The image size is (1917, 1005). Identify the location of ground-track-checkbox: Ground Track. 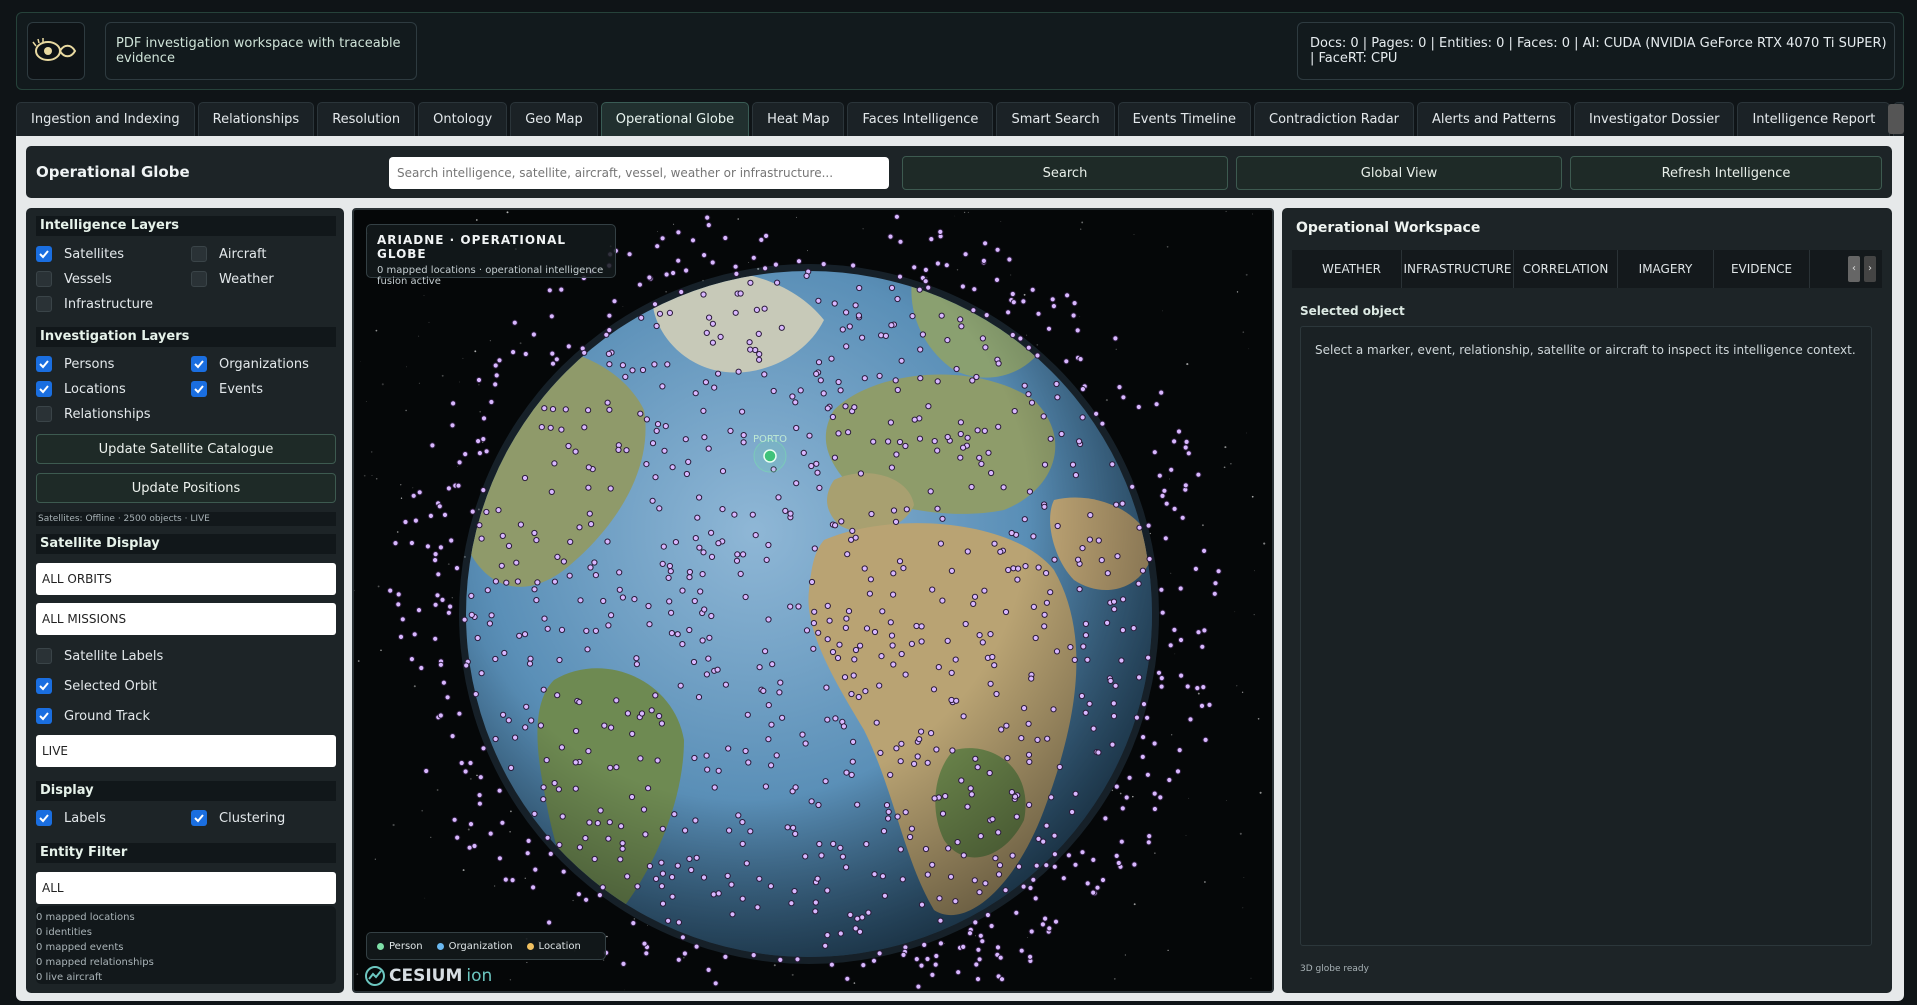
(93, 716).